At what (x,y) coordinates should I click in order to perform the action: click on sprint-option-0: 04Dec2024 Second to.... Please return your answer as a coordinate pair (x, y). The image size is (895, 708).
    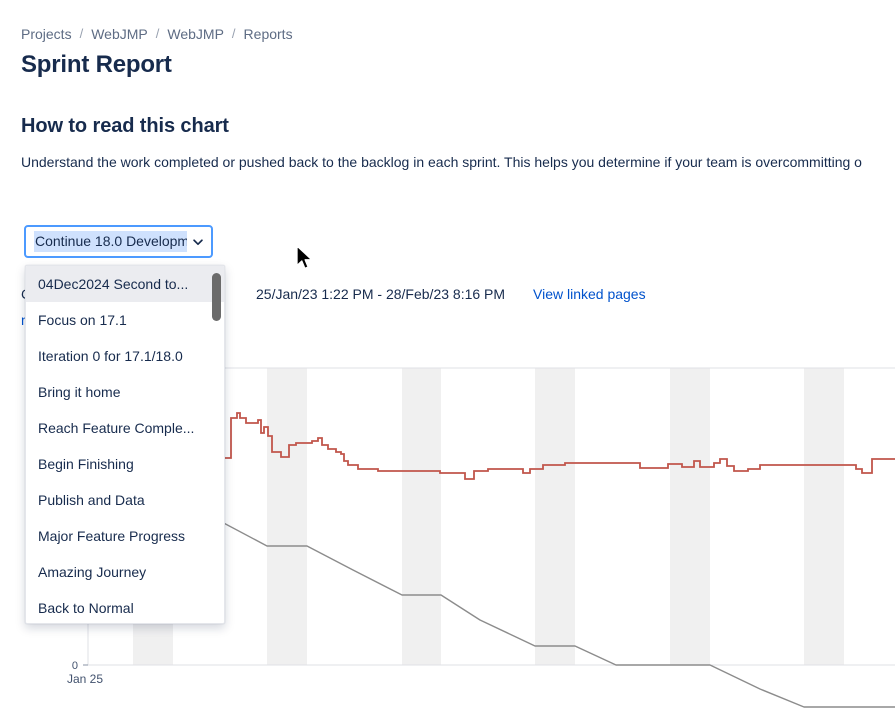
    Looking at the image, I should click on (125, 284).